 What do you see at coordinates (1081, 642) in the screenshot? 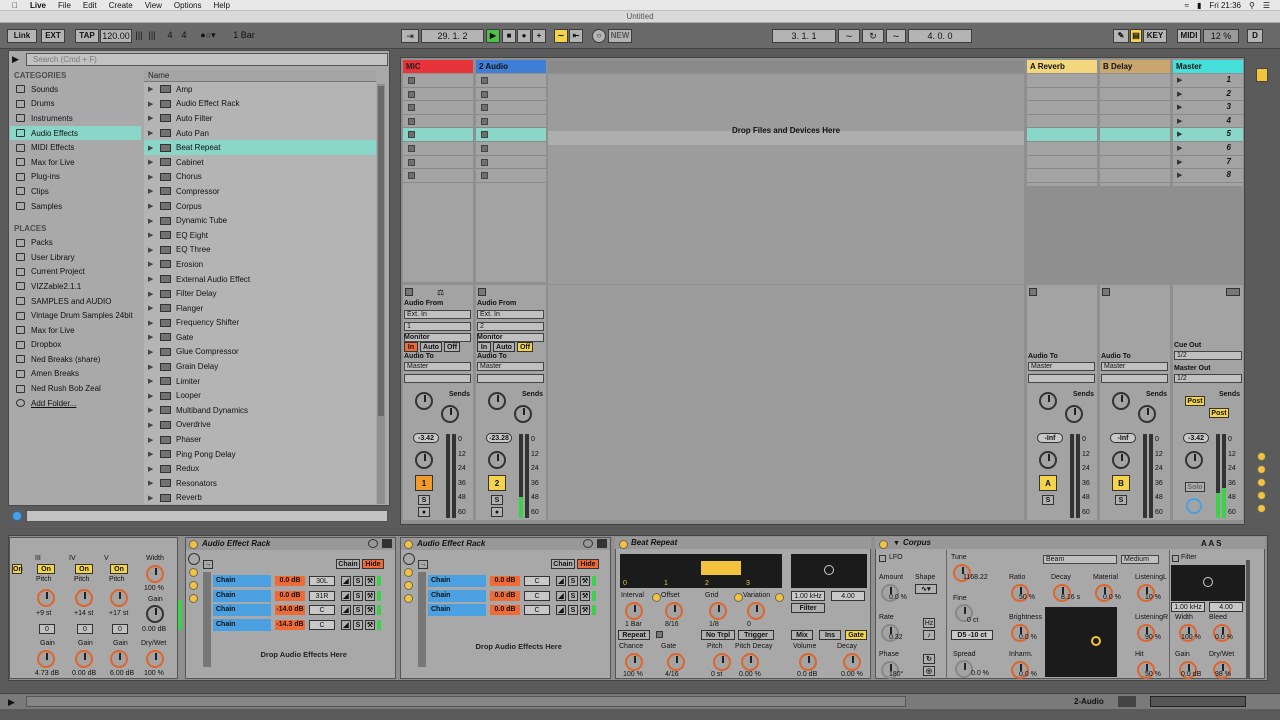
I see `xy-pad` at bounding box center [1081, 642].